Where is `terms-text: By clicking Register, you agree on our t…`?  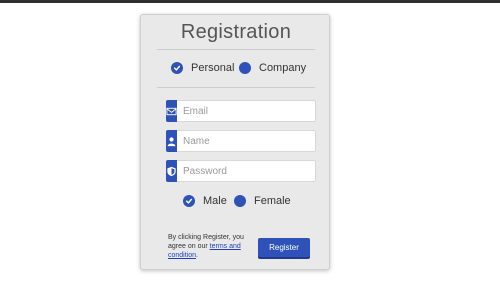 terms-text: By clicking Register, you agree on our t… is located at coordinates (209, 246).